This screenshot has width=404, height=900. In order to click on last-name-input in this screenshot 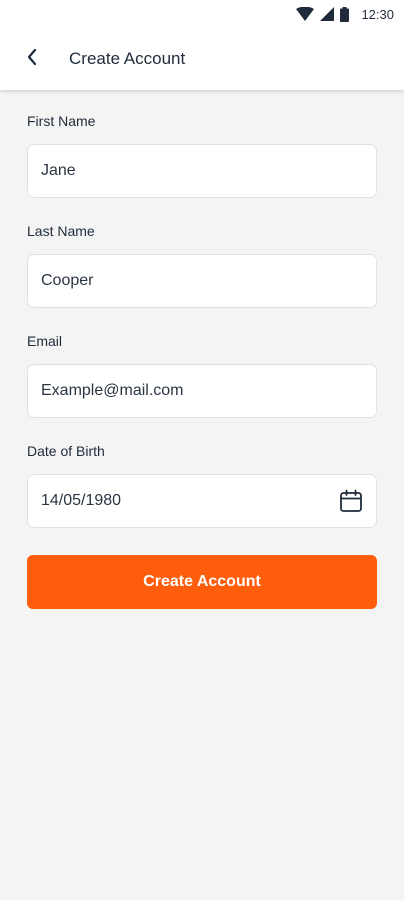, I will do `click(202, 281)`.